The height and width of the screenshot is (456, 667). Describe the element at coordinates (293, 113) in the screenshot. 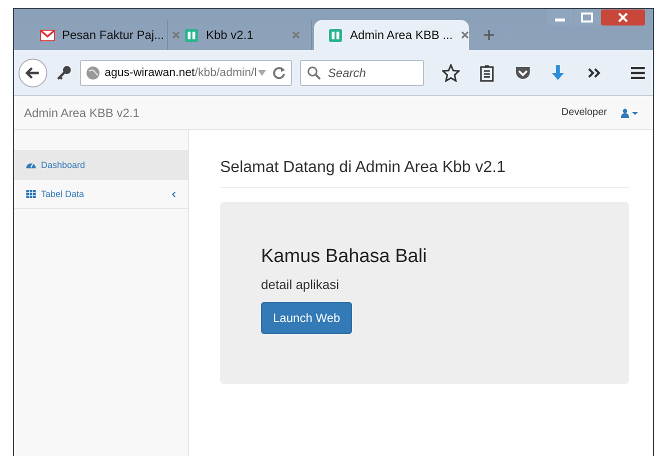

I see `site-brand: Admin Area KBB v2.1` at that location.